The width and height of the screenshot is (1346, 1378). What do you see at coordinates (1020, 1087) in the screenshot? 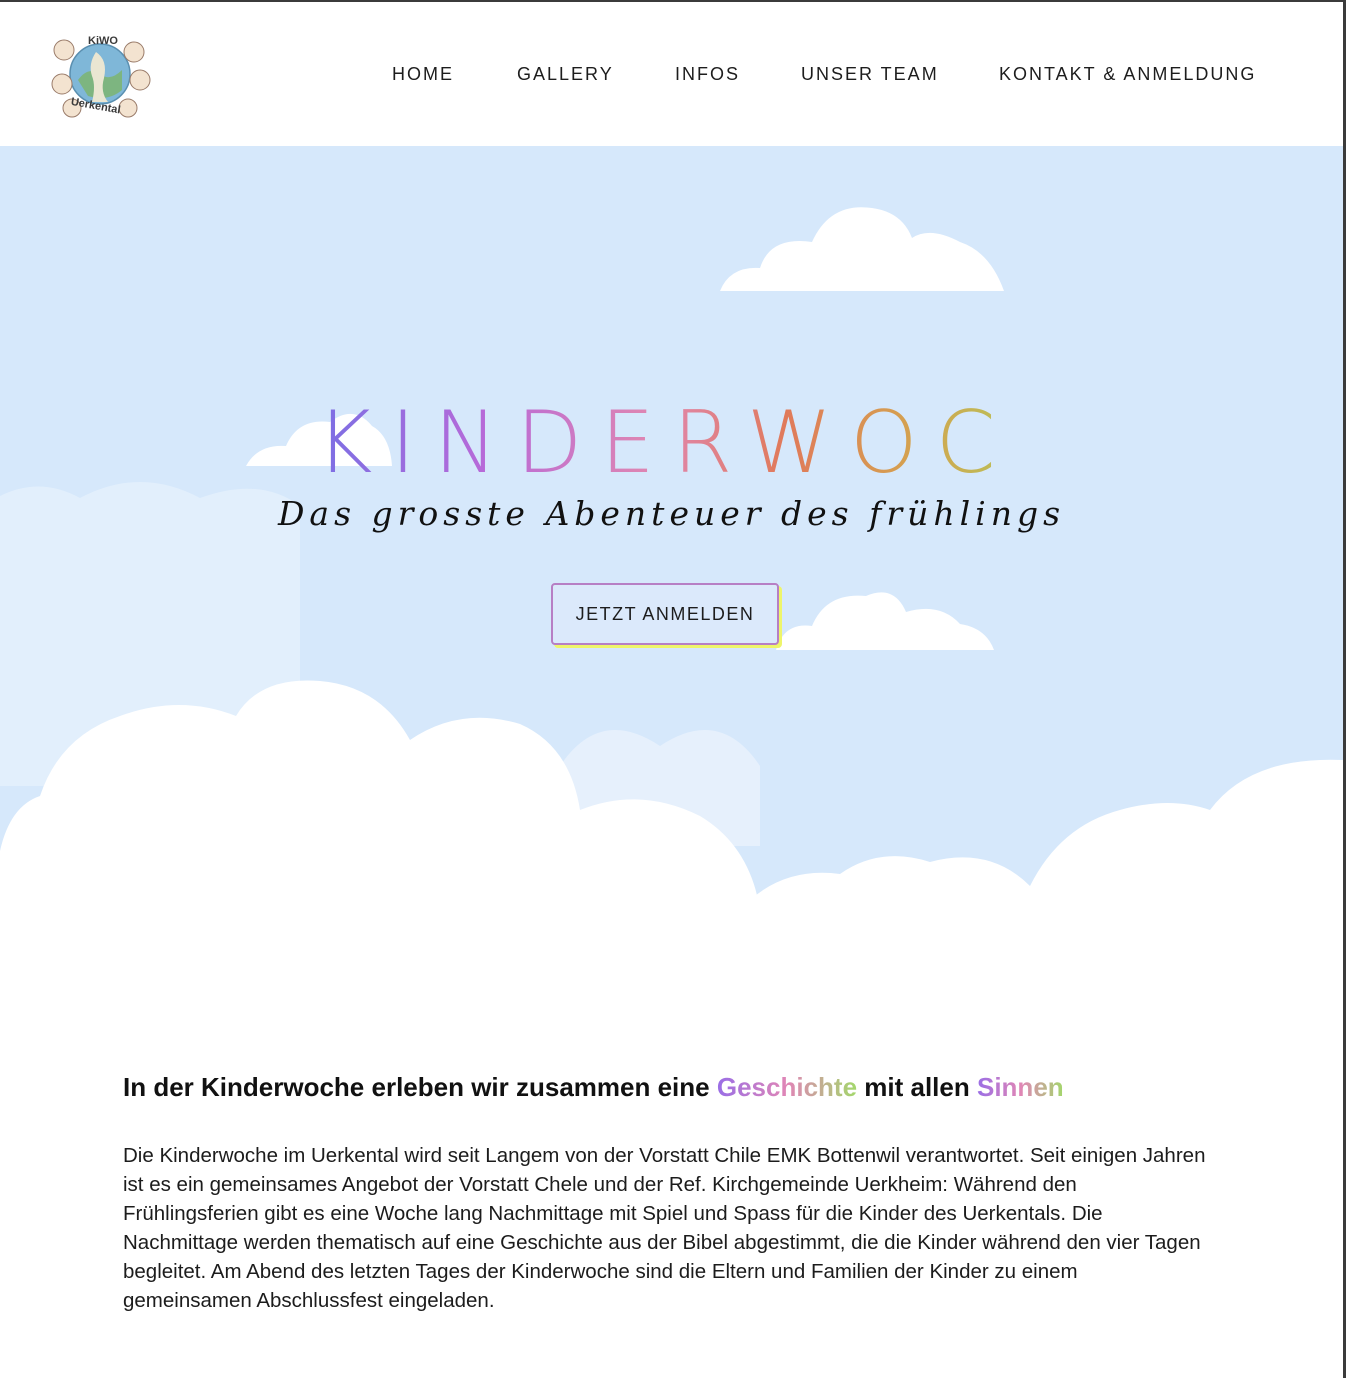
I see `intro-headline-highlight-sinnen: Sinnen` at bounding box center [1020, 1087].